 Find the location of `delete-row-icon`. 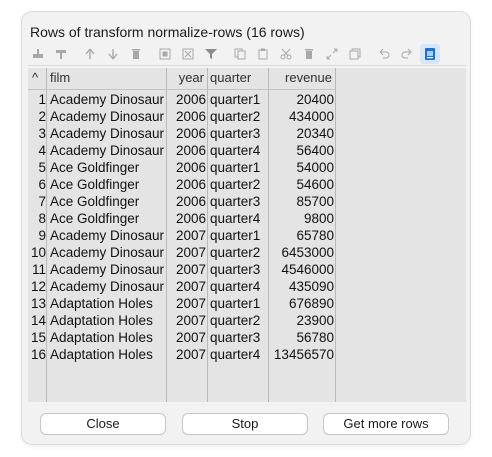

delete-row-icon is located at coordinates (61, 54).